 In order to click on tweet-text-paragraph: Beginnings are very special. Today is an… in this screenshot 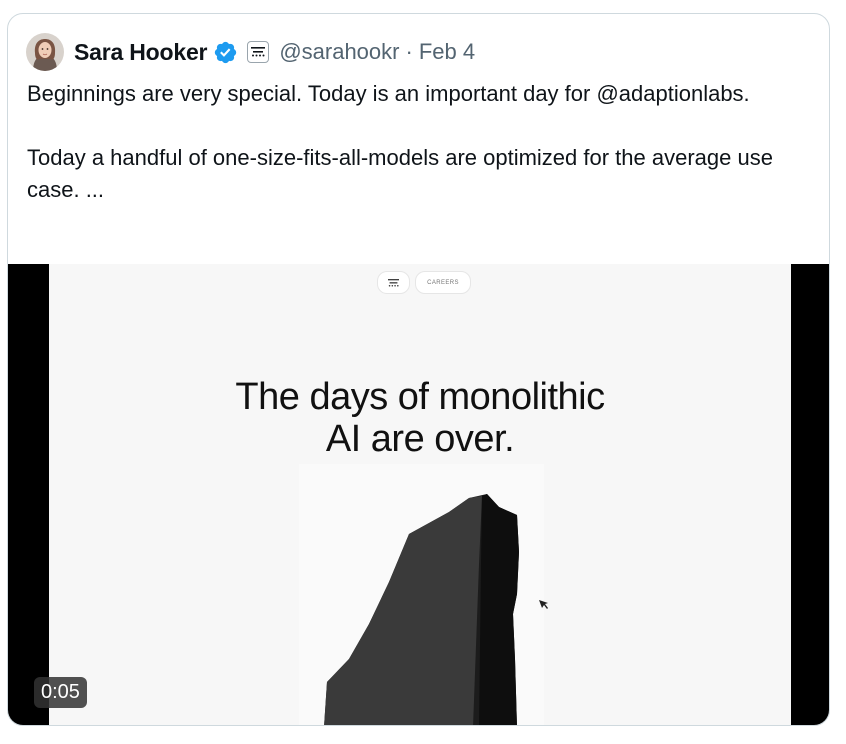, I will do `click(388, 93)`.